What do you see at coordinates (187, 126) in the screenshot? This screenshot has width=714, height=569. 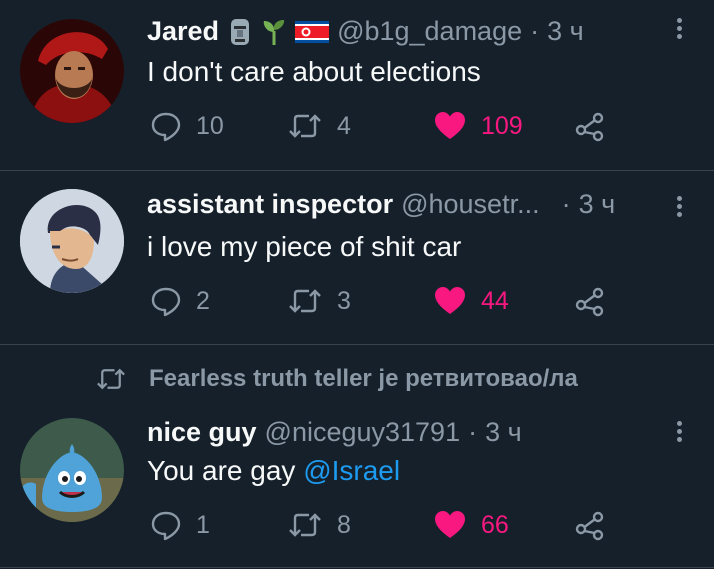 I see `reply-button: 10` at bounding box center [187, 126].